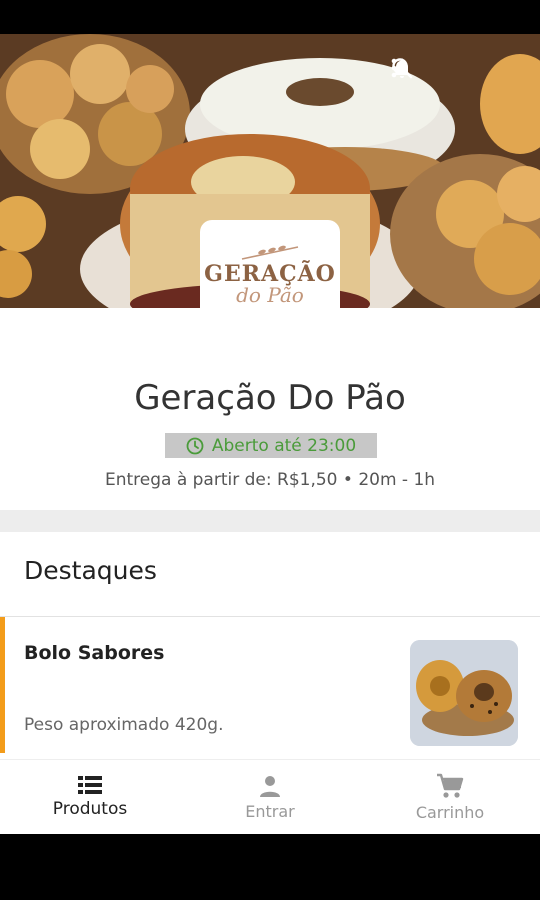 Image resolution: width=540 pixels, height=900 pixels. What do you see at coordinates (270, 521) in the screenshot?
I see `section-divider` at bounding box center [270, 521].